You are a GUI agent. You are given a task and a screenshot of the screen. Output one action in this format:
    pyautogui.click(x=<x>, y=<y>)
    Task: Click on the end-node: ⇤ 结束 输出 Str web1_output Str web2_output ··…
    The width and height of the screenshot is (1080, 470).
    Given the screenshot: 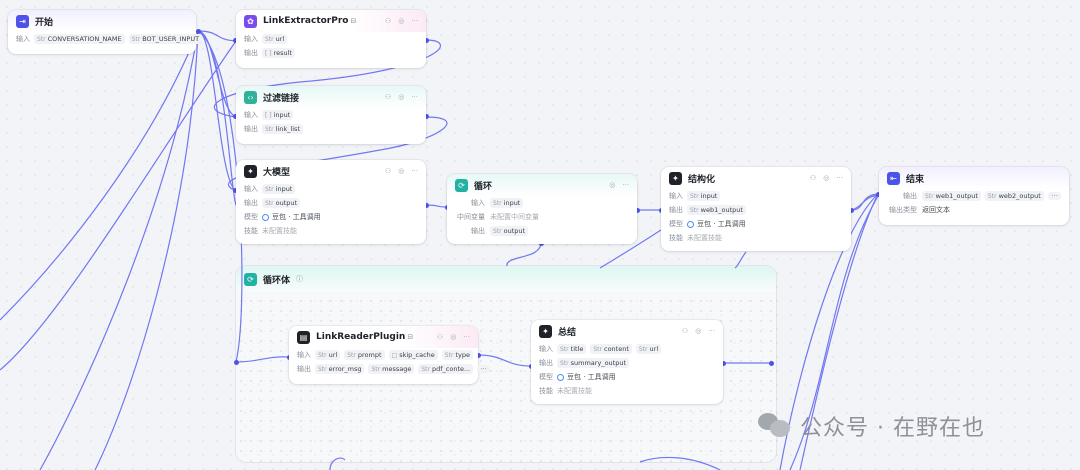 What is the action you would take?
    pyautogui.click(x=974, y=196)
    